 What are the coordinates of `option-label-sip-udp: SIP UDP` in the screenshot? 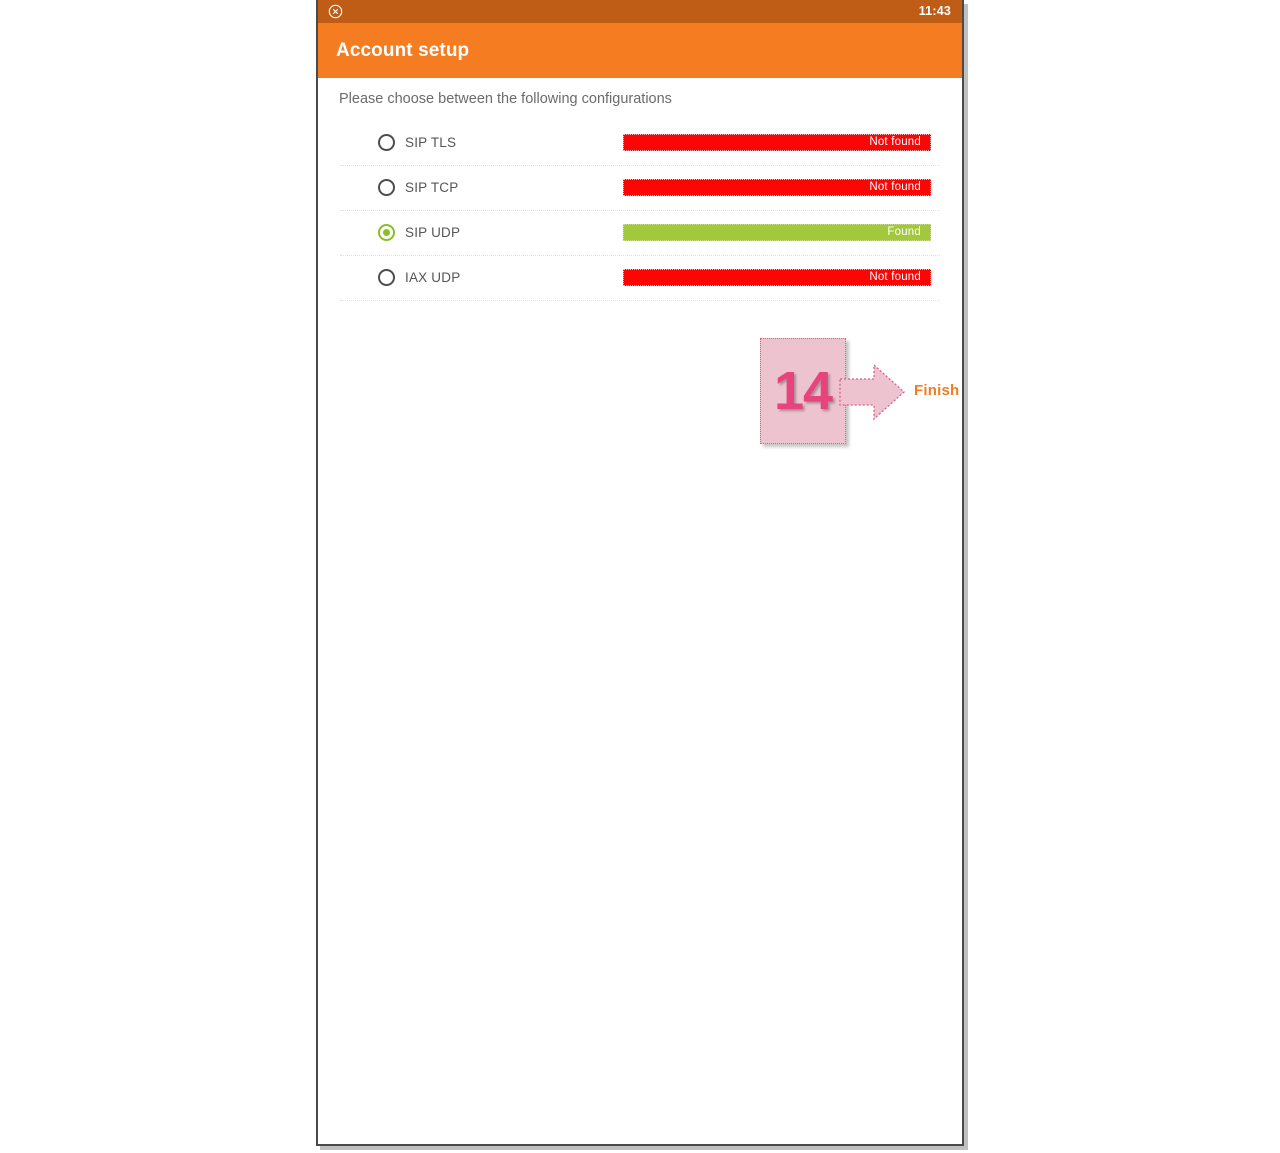 It's located at (433, 233).